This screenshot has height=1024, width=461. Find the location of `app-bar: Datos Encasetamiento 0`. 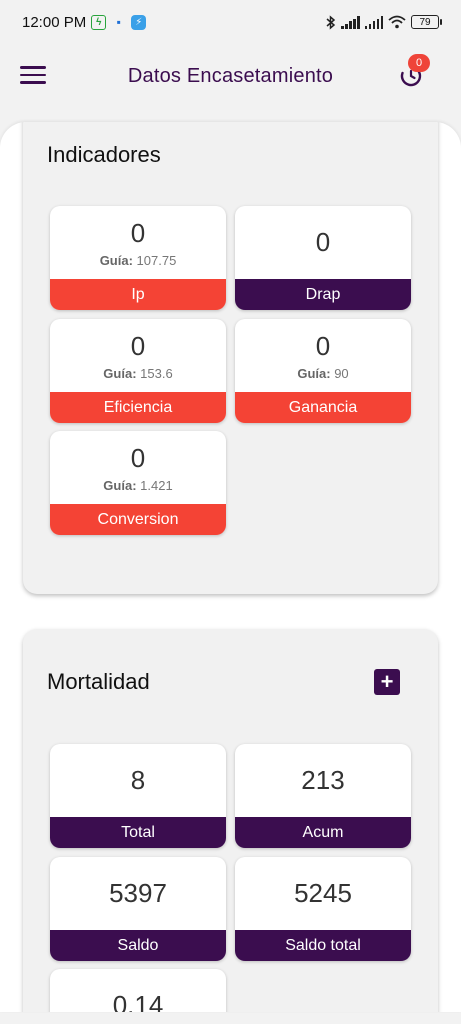

app-bar: Datos Encasetamiento 0 is located at coordinates (230, 76).